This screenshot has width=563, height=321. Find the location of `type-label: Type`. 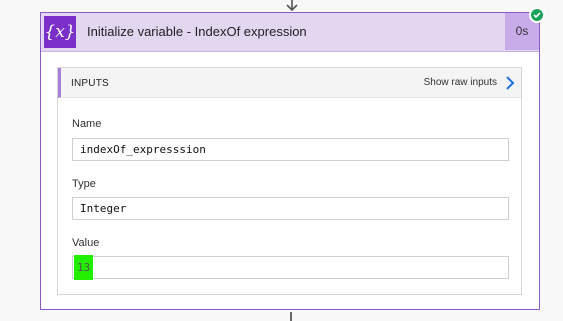

type-label: Type is located at coordinates (84, 184).